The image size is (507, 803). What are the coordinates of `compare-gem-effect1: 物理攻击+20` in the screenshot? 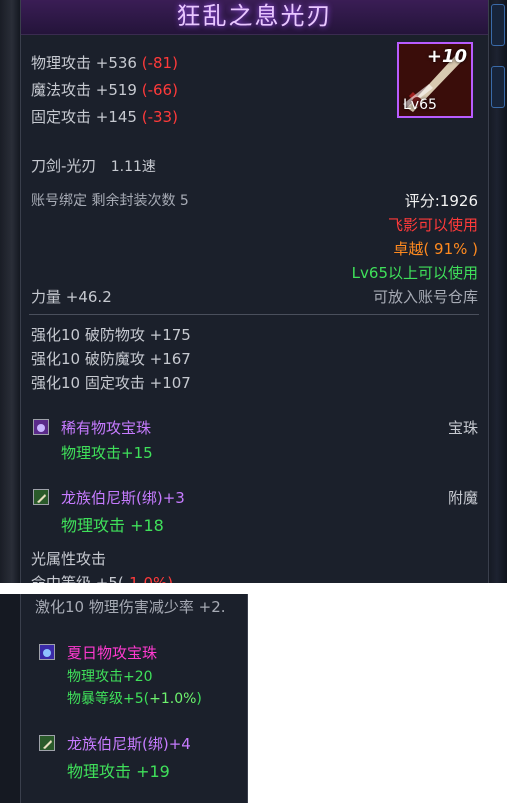 It's located at (110, 677).